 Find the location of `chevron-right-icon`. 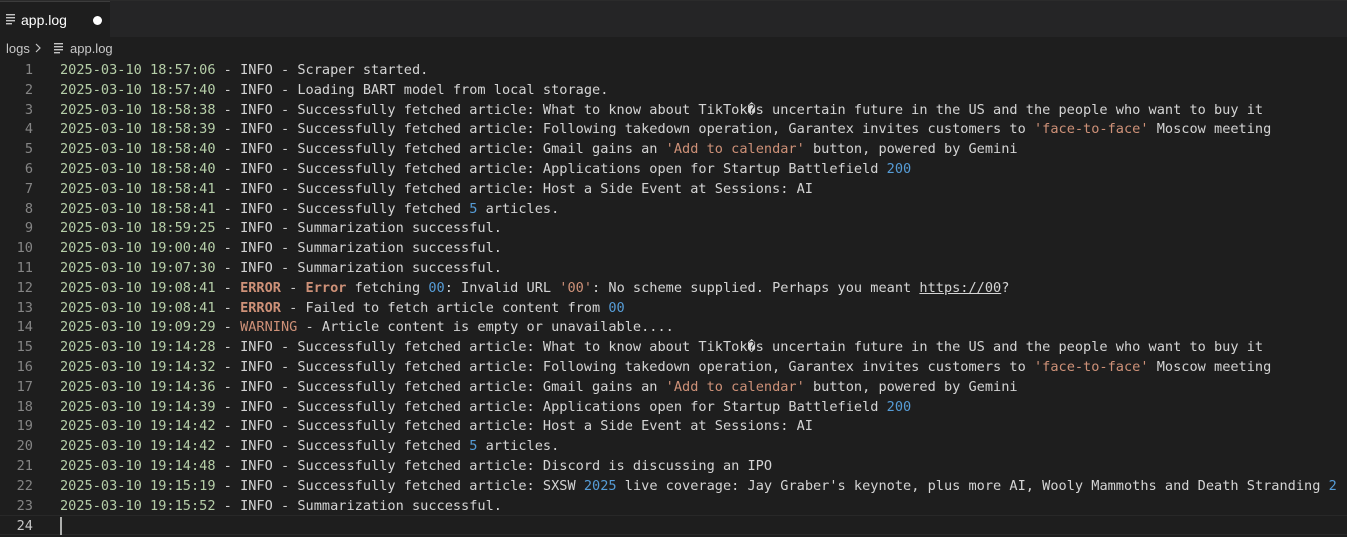

chevron-right-icon is located at coordinates (38, 48).